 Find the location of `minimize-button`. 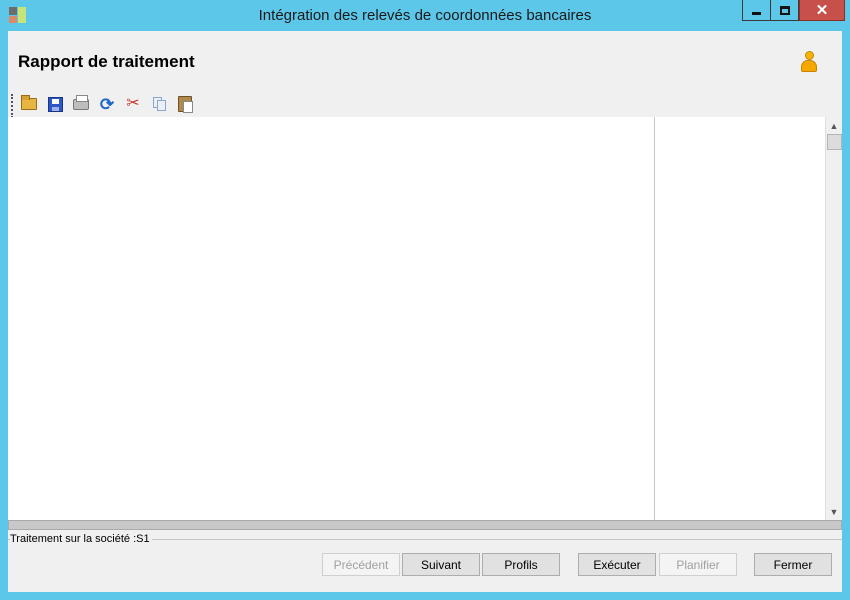

minimize-button is located at coordinates (756, 10).